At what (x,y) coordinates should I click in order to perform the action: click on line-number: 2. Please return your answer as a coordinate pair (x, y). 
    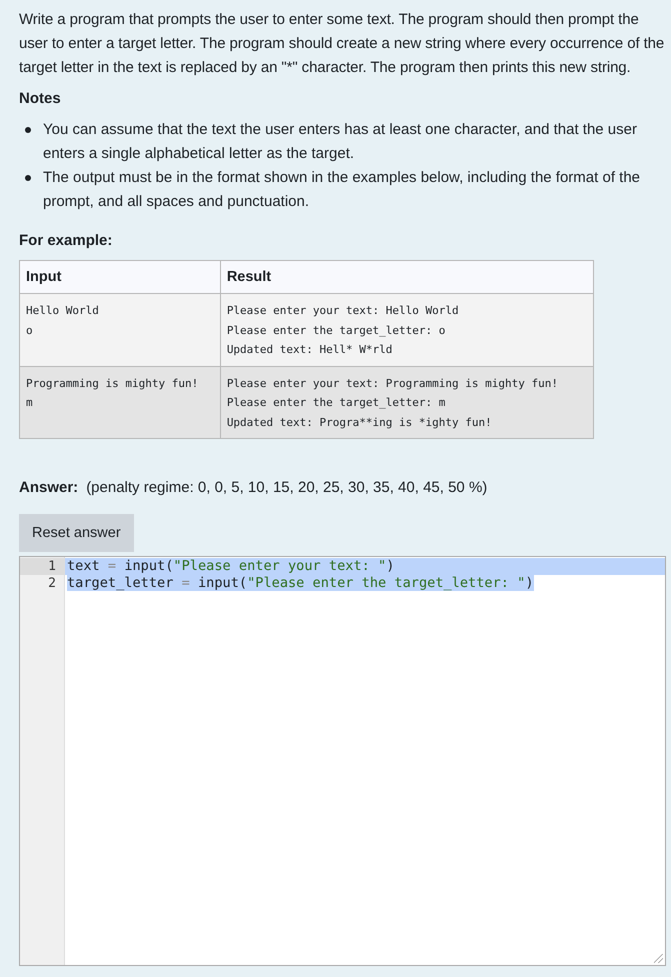
    Looking at the image, I should click on (52, 583).